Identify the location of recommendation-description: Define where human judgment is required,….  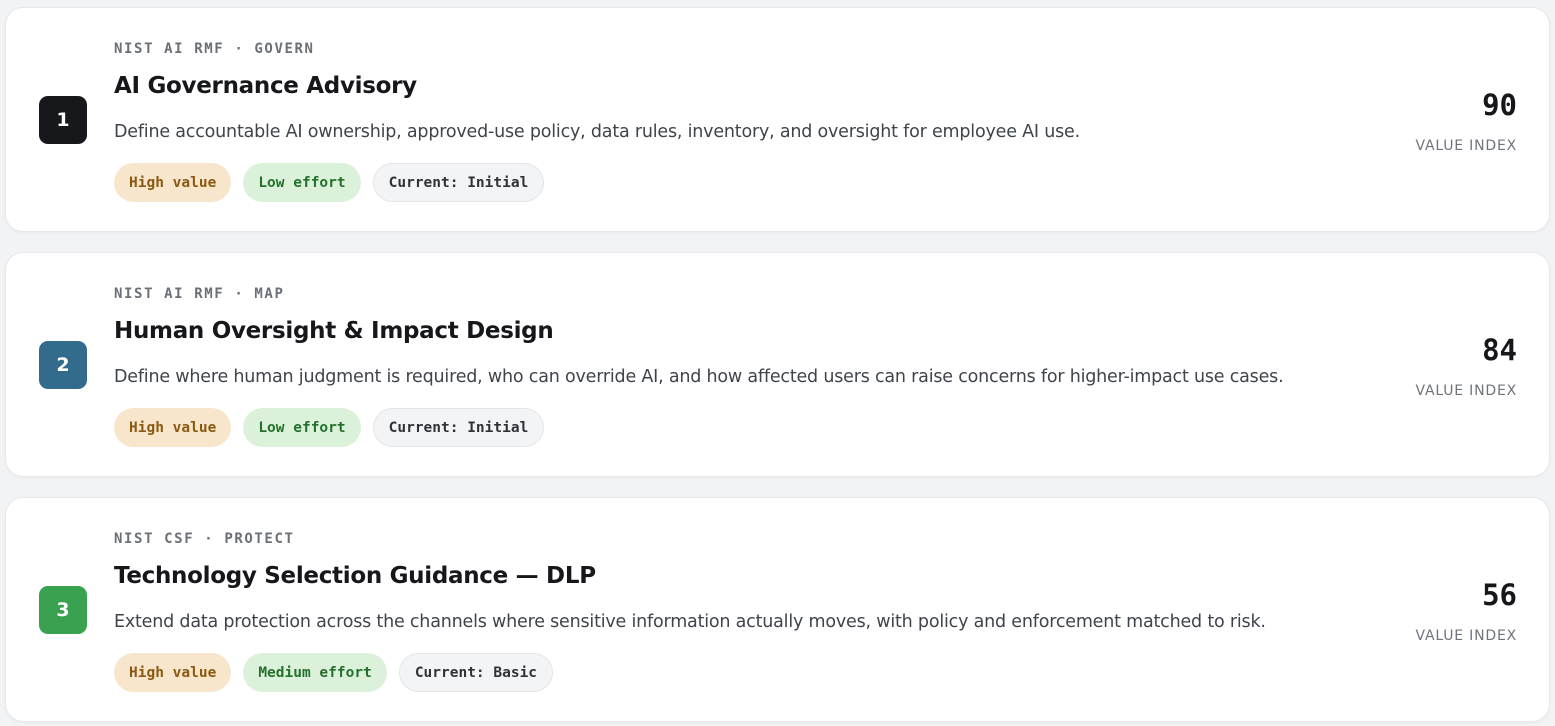
(699, 377).